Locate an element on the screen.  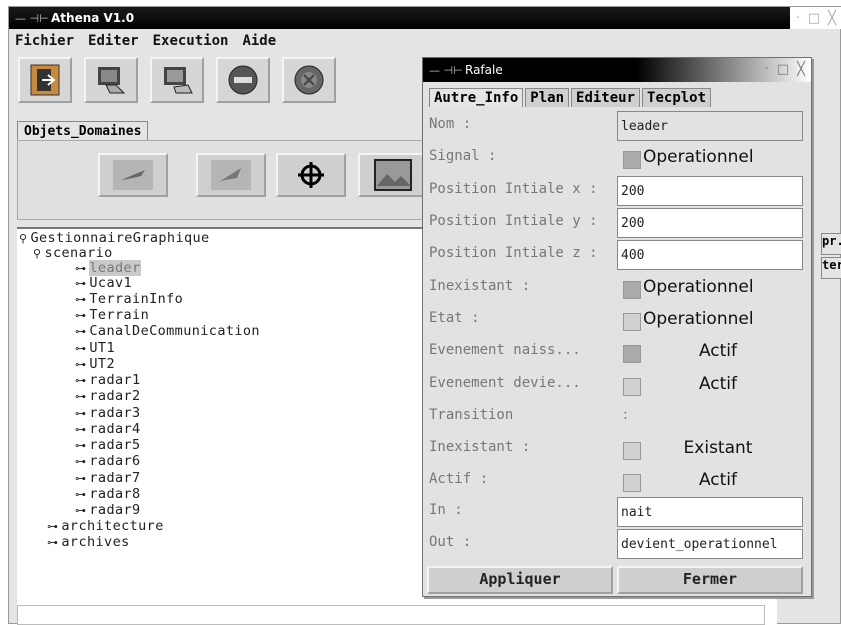
field-pos-z: Position Intiale z : 400 is located at coordinates (617, 255).